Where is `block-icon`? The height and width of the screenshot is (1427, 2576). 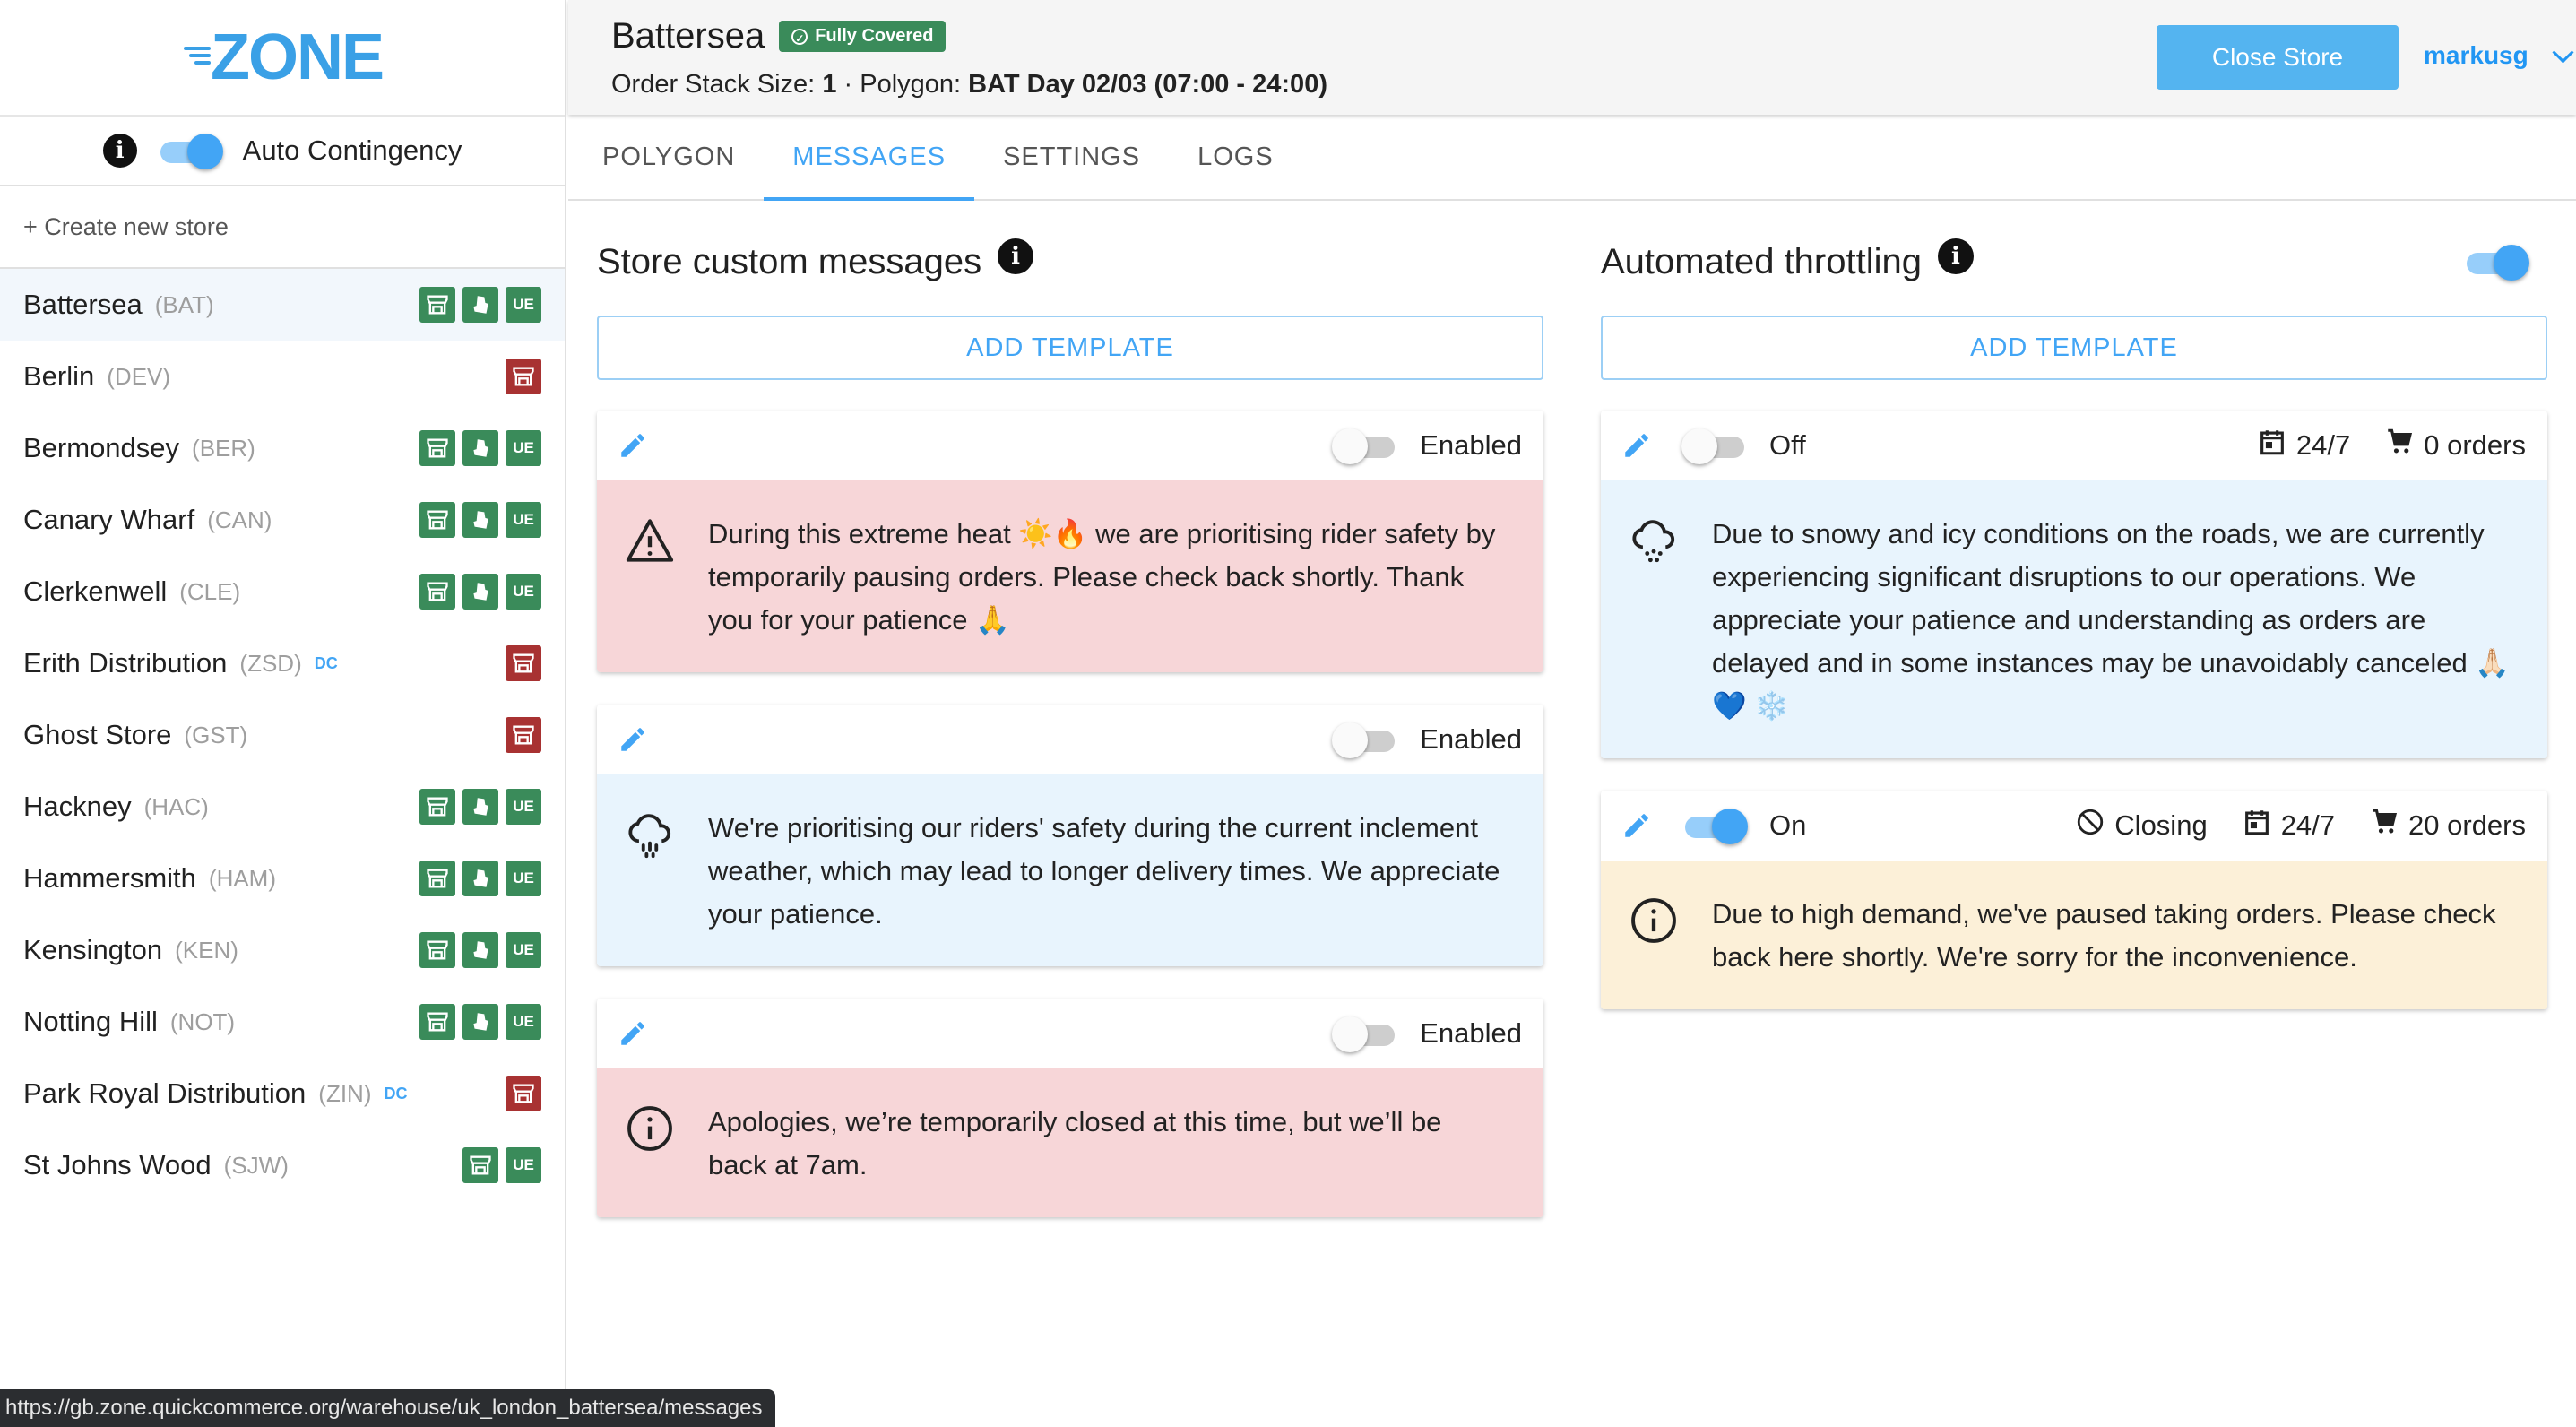 block-icon is located at coordinates (2090, 825).